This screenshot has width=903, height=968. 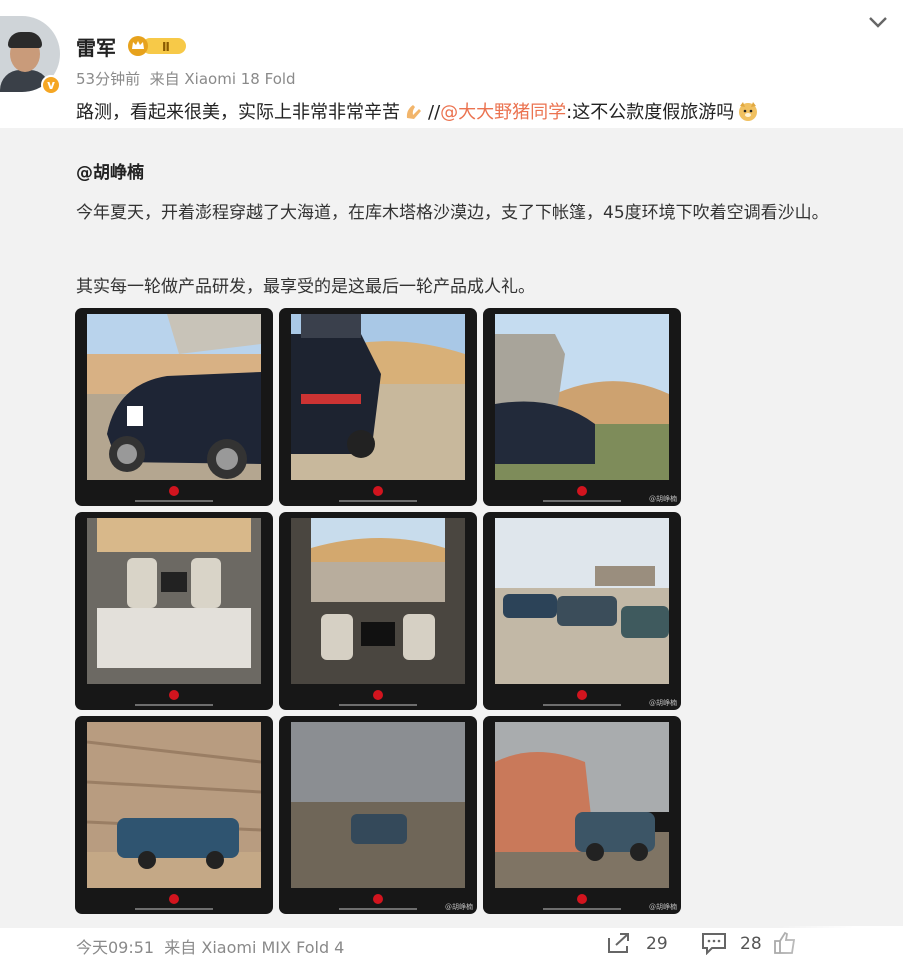 I want to click on repost-author: @胡峥楠, so click(x=110, y=170).